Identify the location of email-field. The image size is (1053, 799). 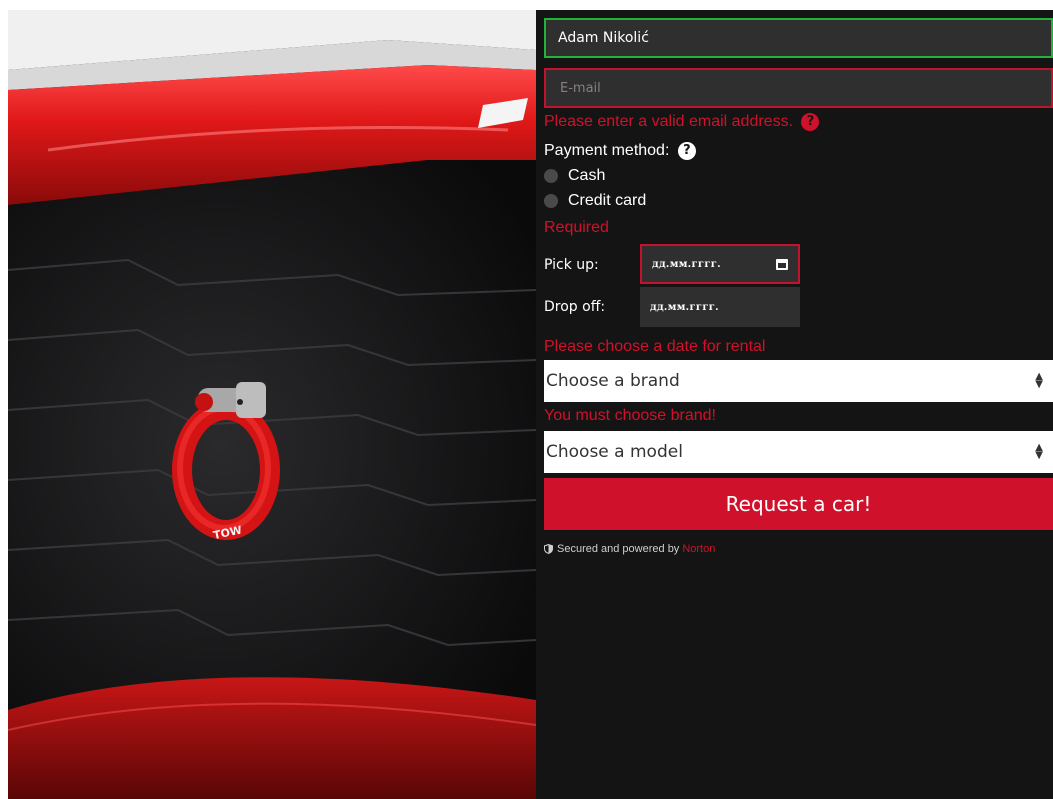
(798, 88).